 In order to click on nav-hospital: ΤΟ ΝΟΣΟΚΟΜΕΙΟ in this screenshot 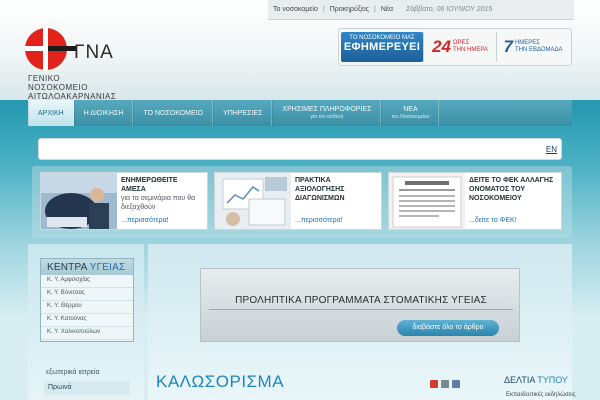, I will do `click(173, 113)`.